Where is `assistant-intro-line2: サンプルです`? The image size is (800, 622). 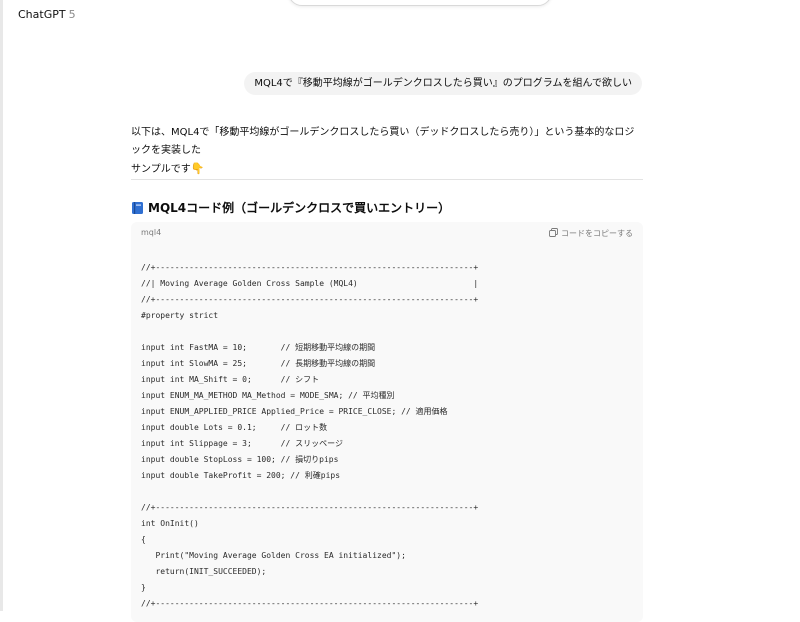 assistant-intro-line2: サンプルです is located at coordinates (161, 169).